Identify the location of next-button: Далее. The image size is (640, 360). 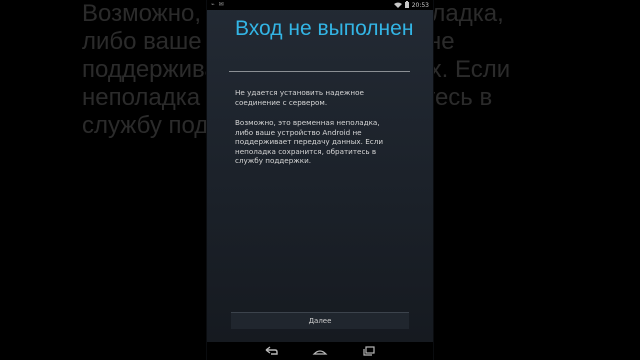
(320, 320).